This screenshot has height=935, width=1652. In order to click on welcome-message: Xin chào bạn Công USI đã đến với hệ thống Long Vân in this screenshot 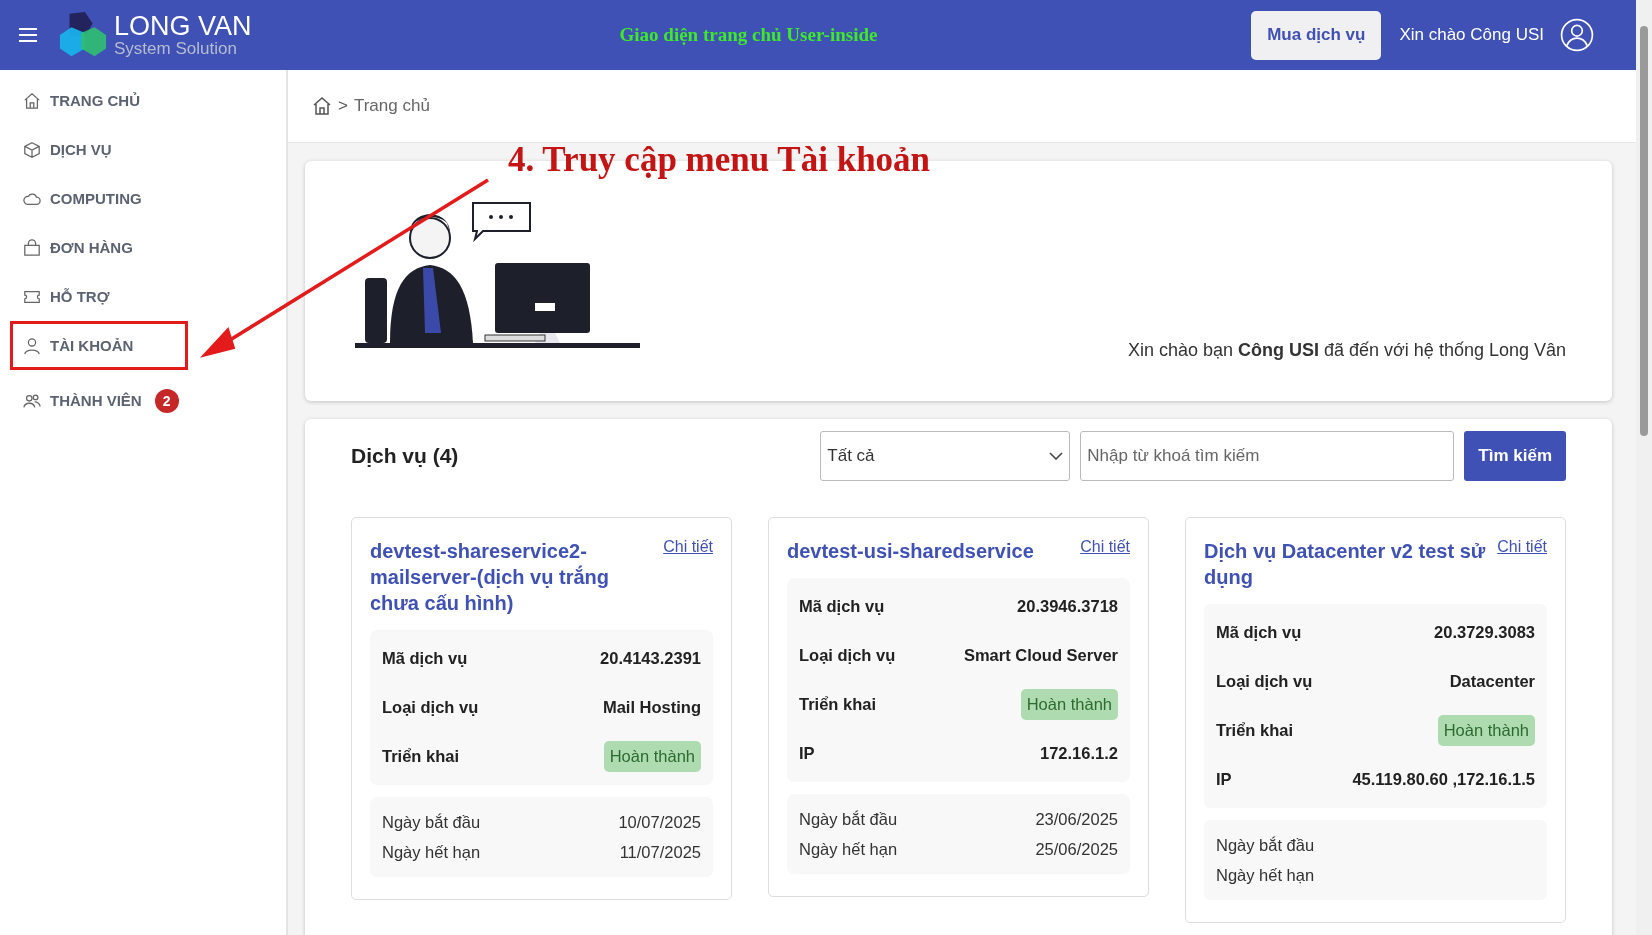, I will do `click(1346, 350)`.